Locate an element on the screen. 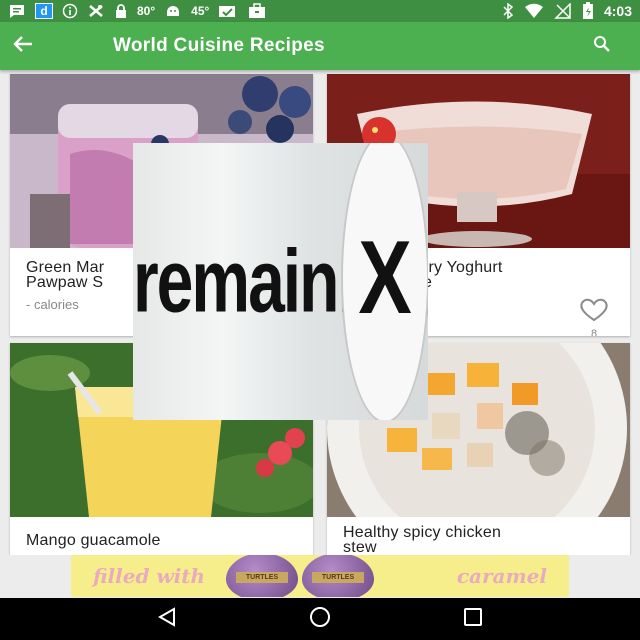 This screenshot has width=640, height=640. recipe-calories: - calories is located at coordinates (52, 304).